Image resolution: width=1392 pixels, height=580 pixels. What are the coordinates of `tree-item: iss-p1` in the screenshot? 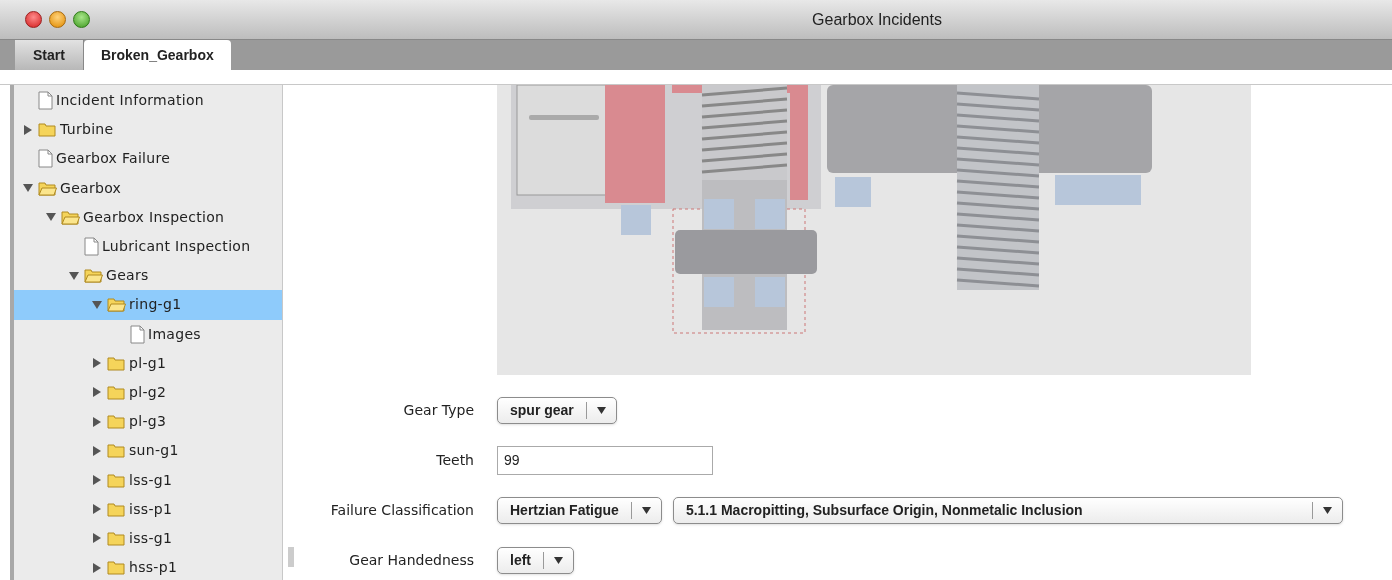 It's located at (148, 509).